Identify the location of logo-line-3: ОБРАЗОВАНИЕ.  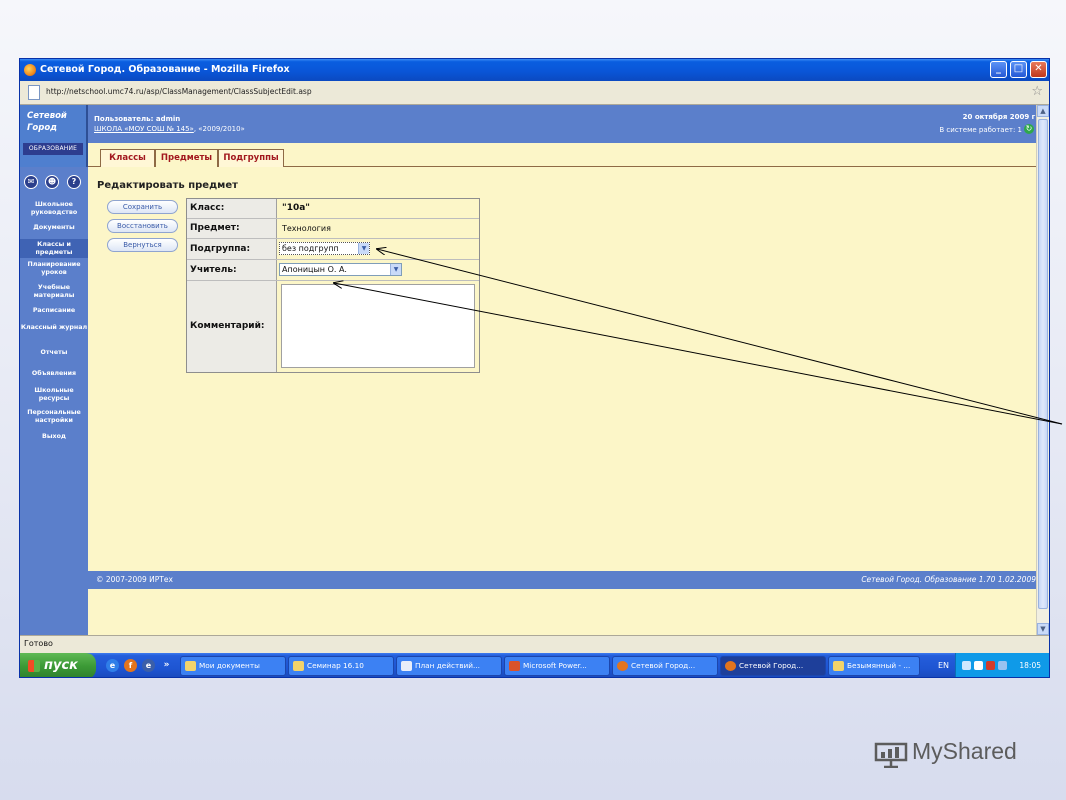
(53, 149).